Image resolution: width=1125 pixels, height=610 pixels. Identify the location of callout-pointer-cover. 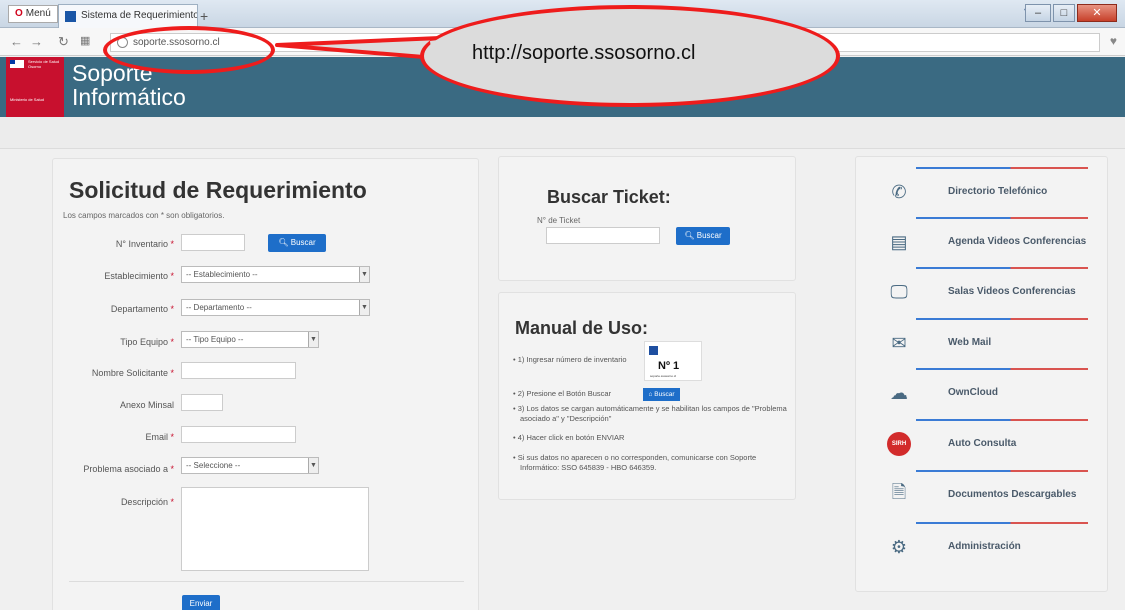
(438, 48).